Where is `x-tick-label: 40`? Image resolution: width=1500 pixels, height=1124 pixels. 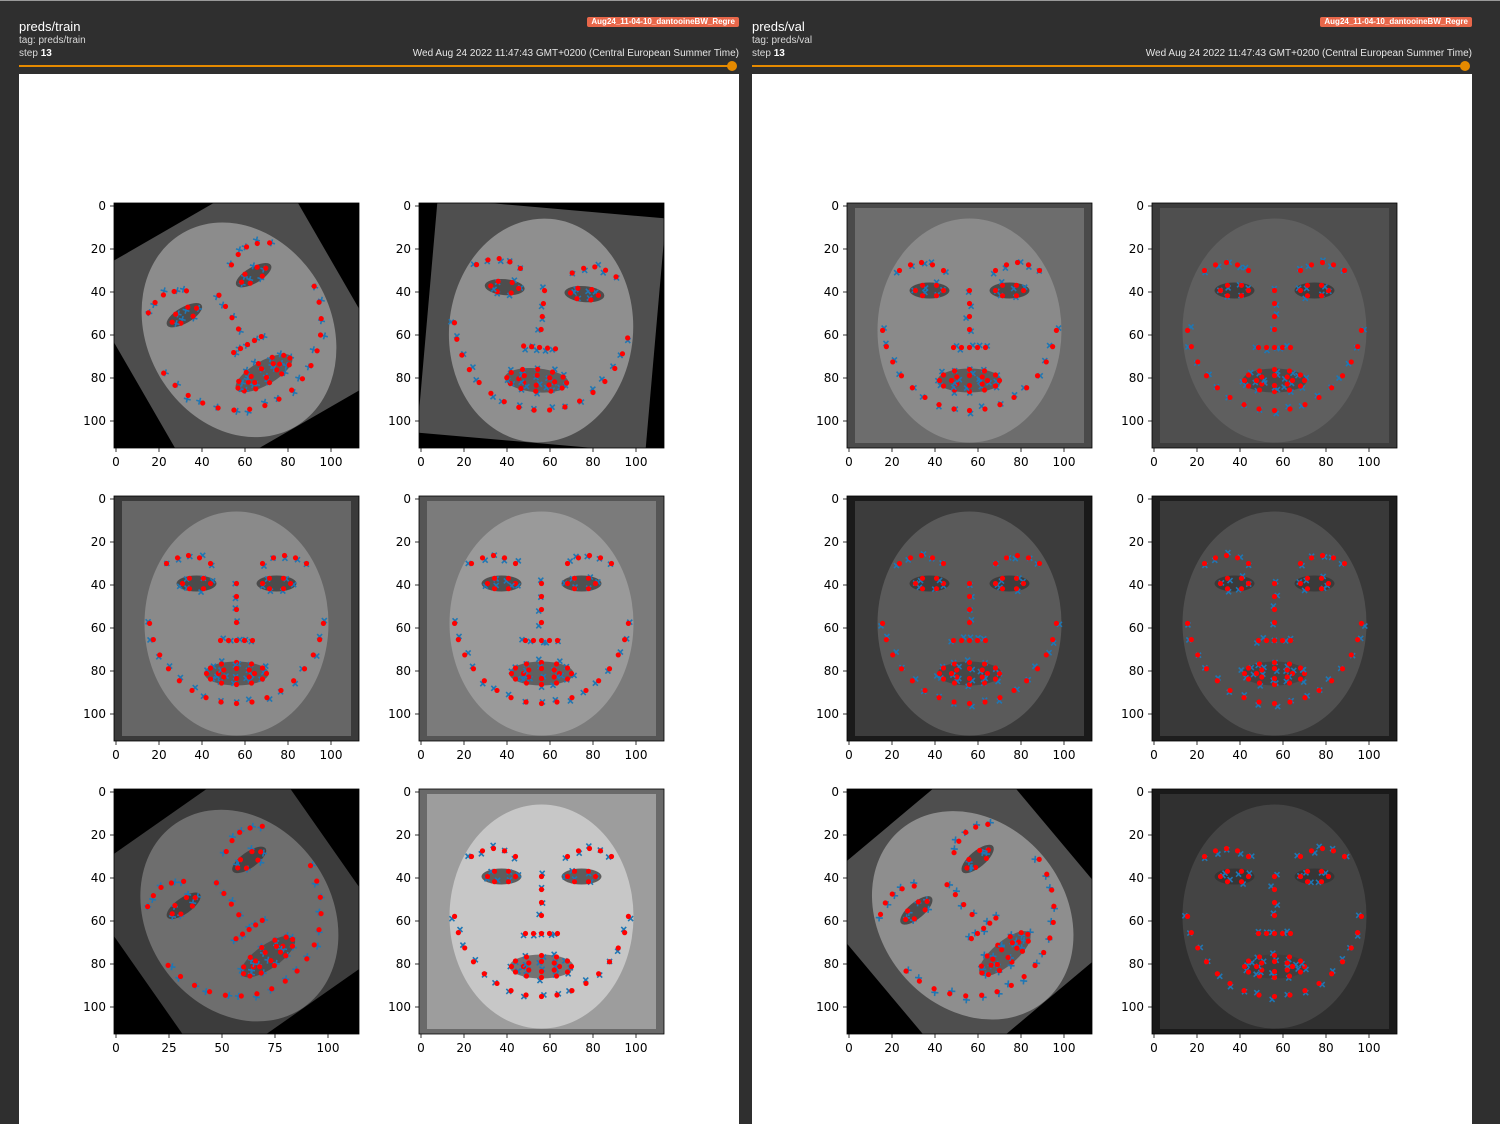
x-tick-label: 40 is located at coordinates (934, 1048).